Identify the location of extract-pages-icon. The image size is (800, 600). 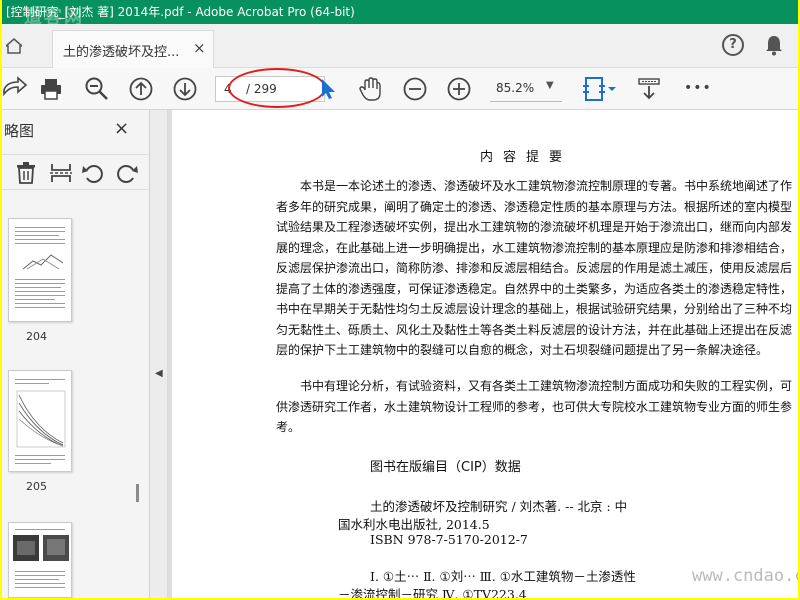
(61, 173).